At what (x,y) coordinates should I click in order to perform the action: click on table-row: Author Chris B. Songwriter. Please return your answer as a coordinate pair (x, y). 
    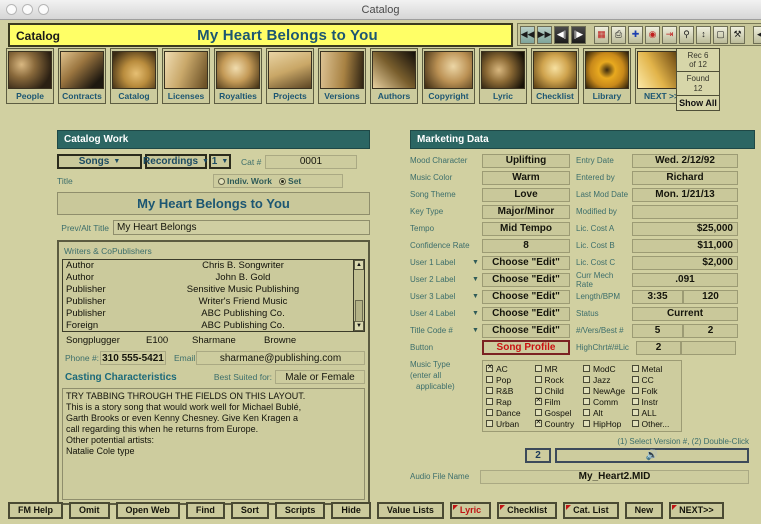
    Looking at the image, I should click on (213, 266).